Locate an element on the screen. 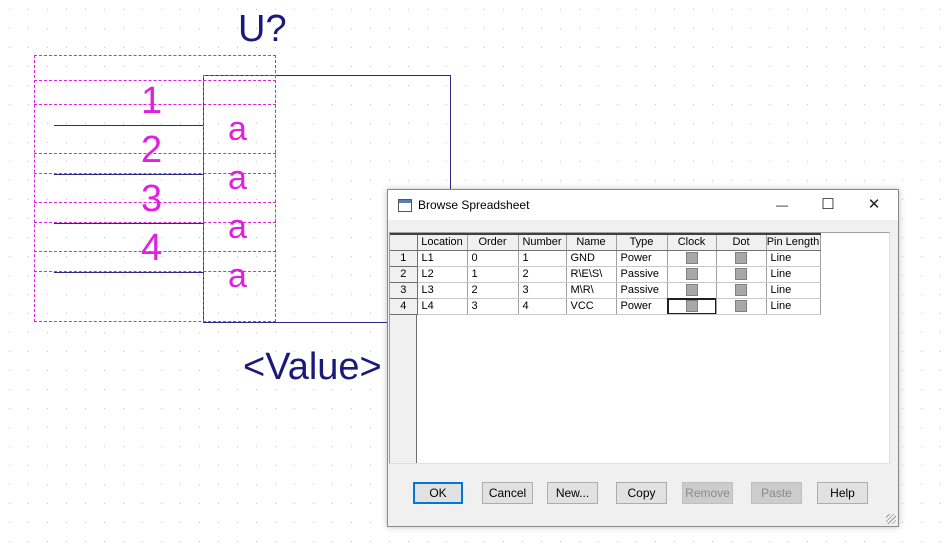  cell-location: L1 is located at coordinates (442, 258).